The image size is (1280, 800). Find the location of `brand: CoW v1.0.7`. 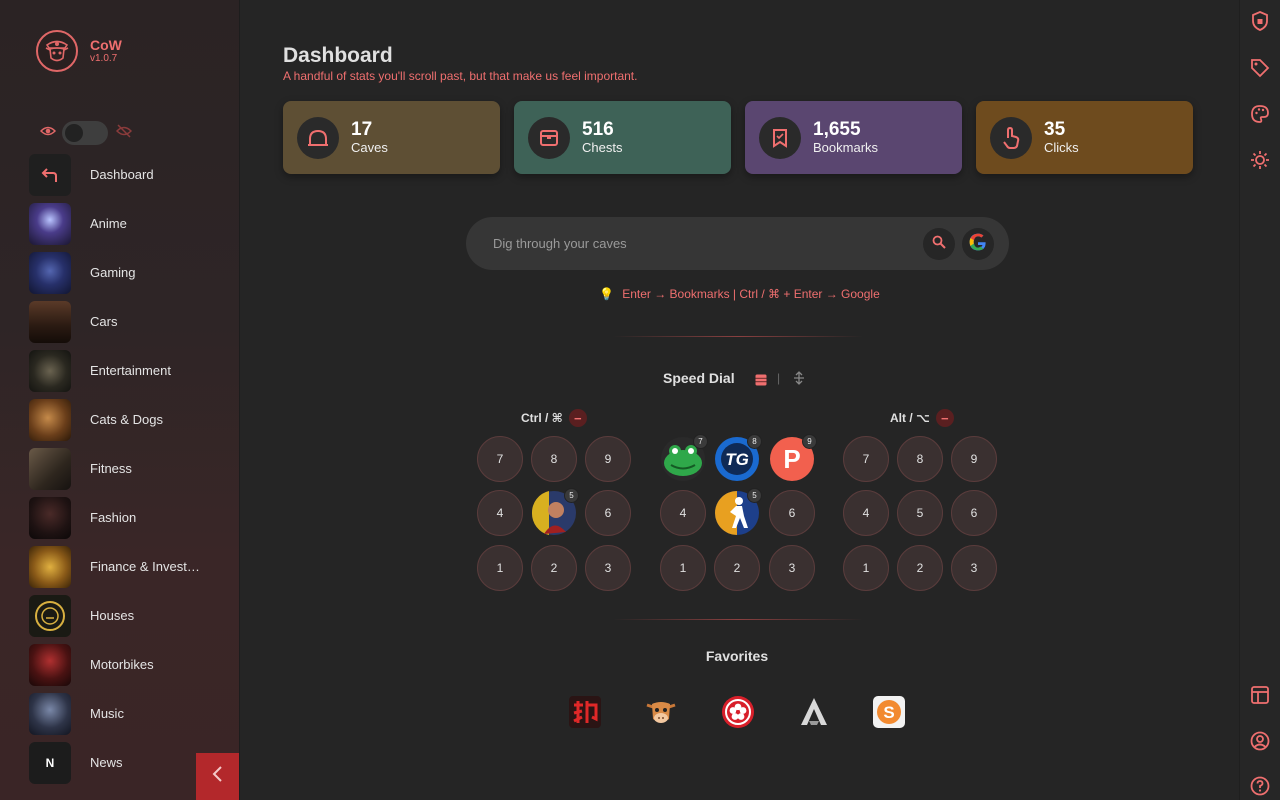

brand: CoW v1.0.7 is located at coordinates (79, 51).